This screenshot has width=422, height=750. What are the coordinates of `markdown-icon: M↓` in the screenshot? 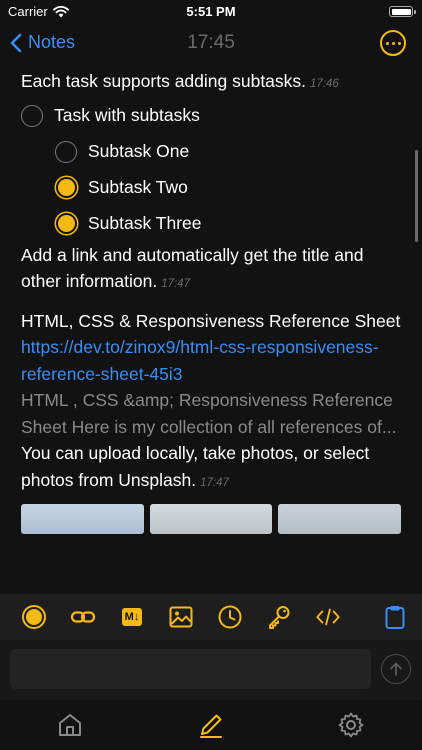 It's located at (132, 617).